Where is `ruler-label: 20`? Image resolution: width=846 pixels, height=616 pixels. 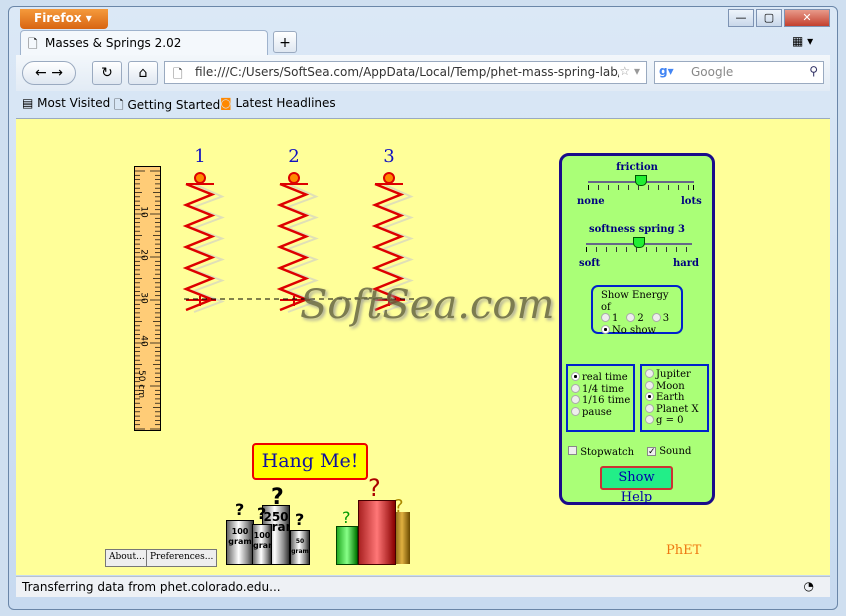 ruler-label: 20 is located at coordinates (143, 255).